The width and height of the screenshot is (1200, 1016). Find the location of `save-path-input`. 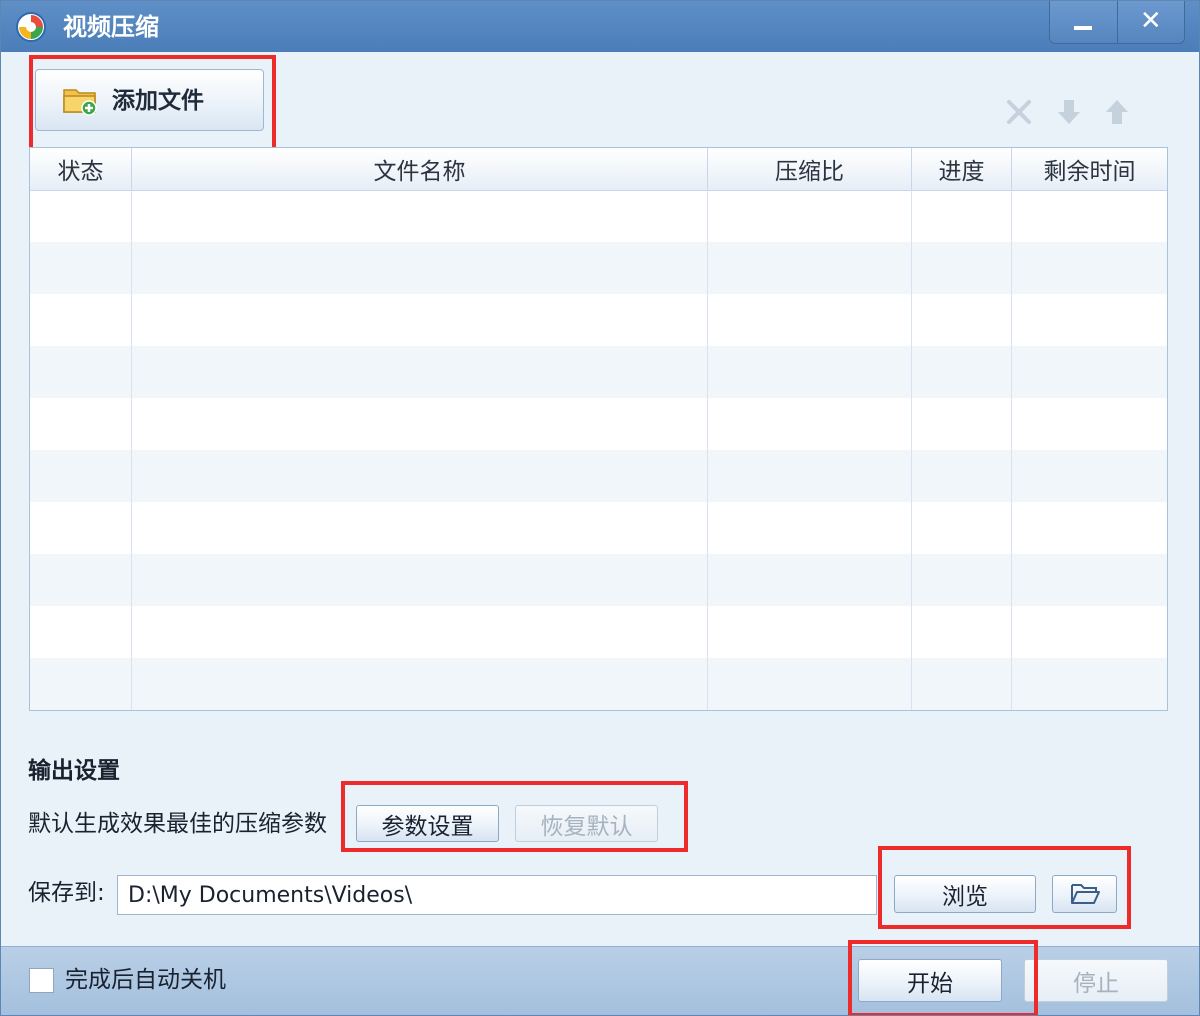

save-path-input is located at coordinates (497, 895).